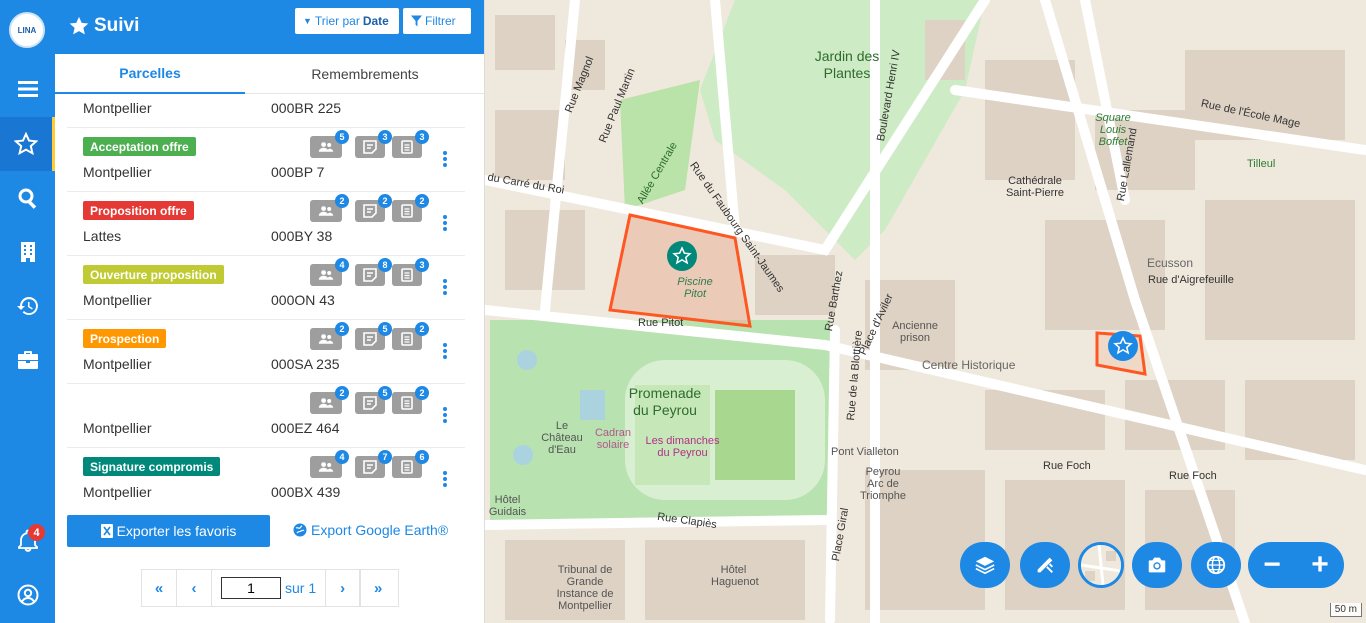  Describe the element at coordinates (266, 160) in the screenshot. I see `list-item: Acceptation offre 5 3 3 Montpellier 000BP 7` at that location.